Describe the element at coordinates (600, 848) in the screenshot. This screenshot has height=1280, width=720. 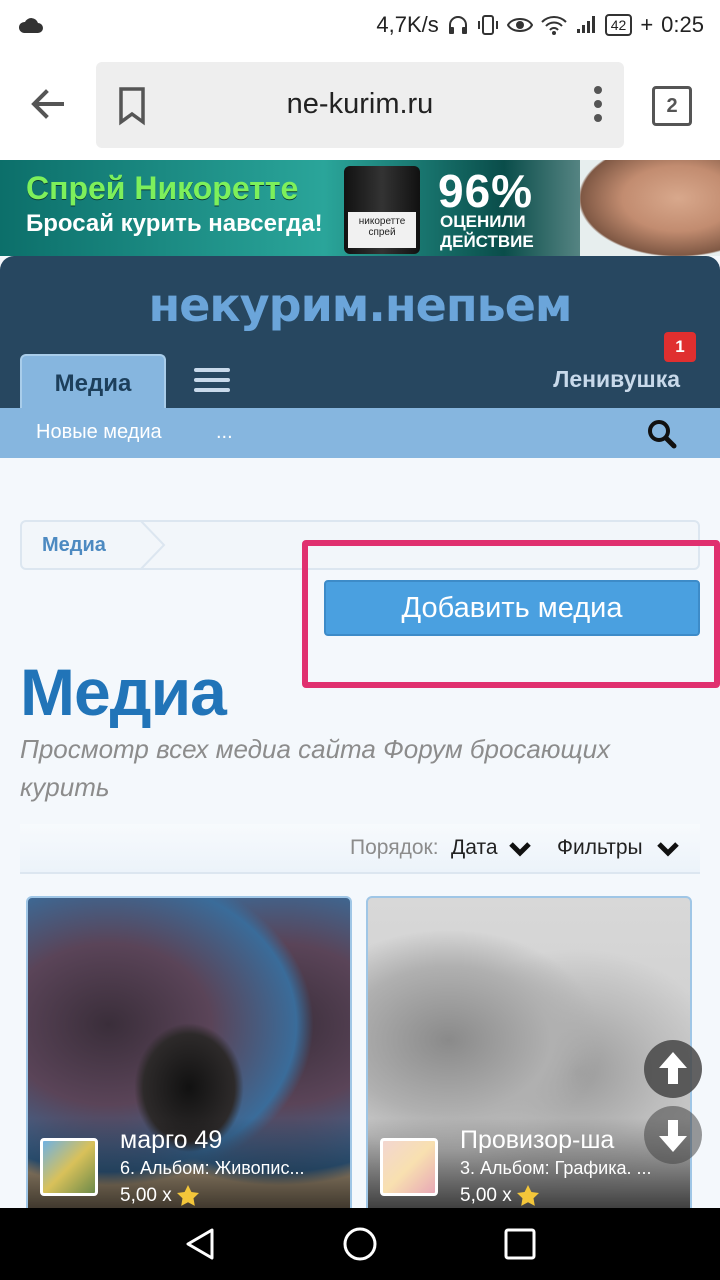
I see `filters-button: Фильтры` at that location.